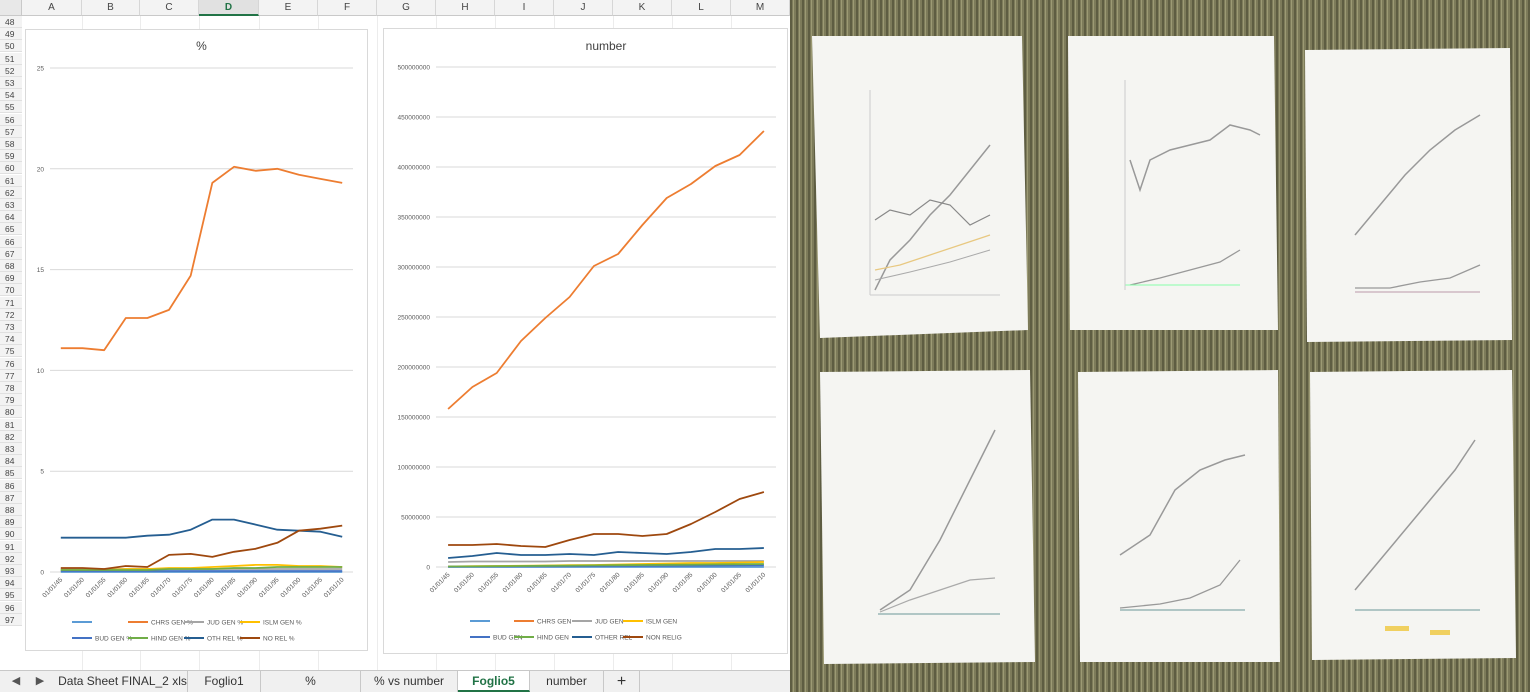  What do you see at coordinates (11, 424) in the screenshot?
I see `row-header-81: 81` at bounding box center [11, 424].